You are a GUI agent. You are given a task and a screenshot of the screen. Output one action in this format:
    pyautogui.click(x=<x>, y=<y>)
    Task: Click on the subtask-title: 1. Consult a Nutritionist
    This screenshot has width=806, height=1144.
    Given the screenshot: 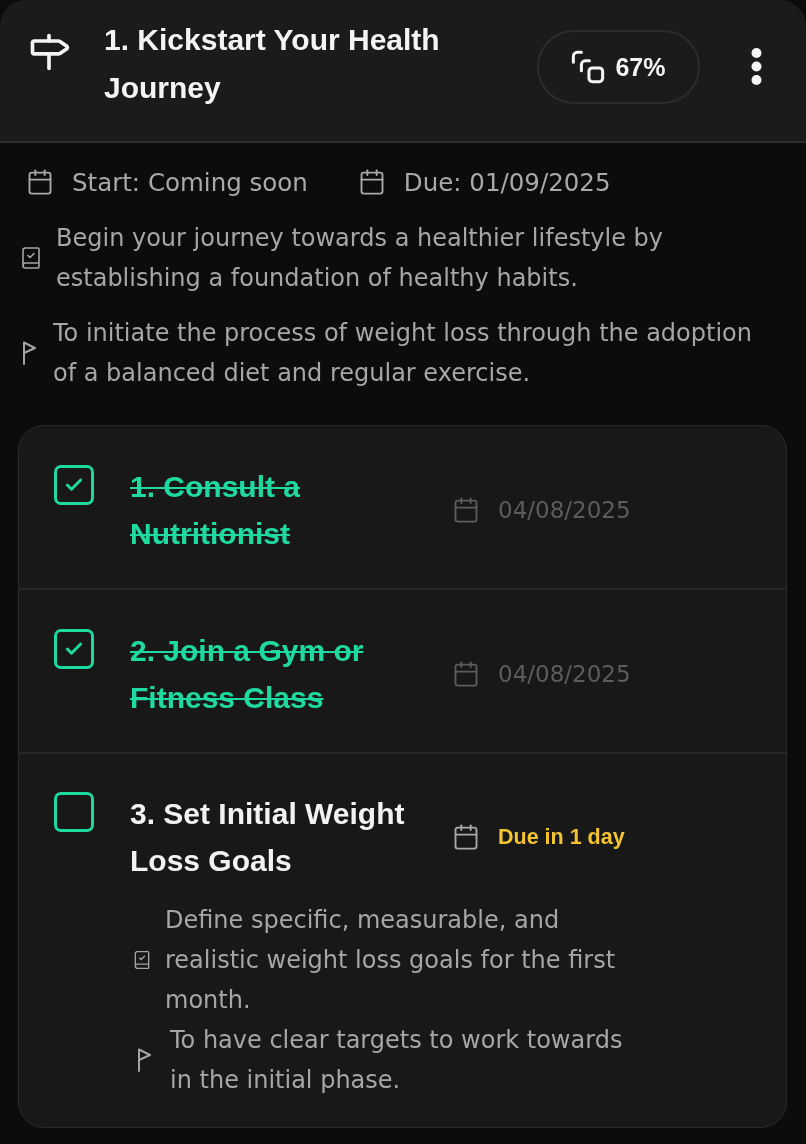 What is the action you would take?
    pyautogui.click(x=216, y=510)
    